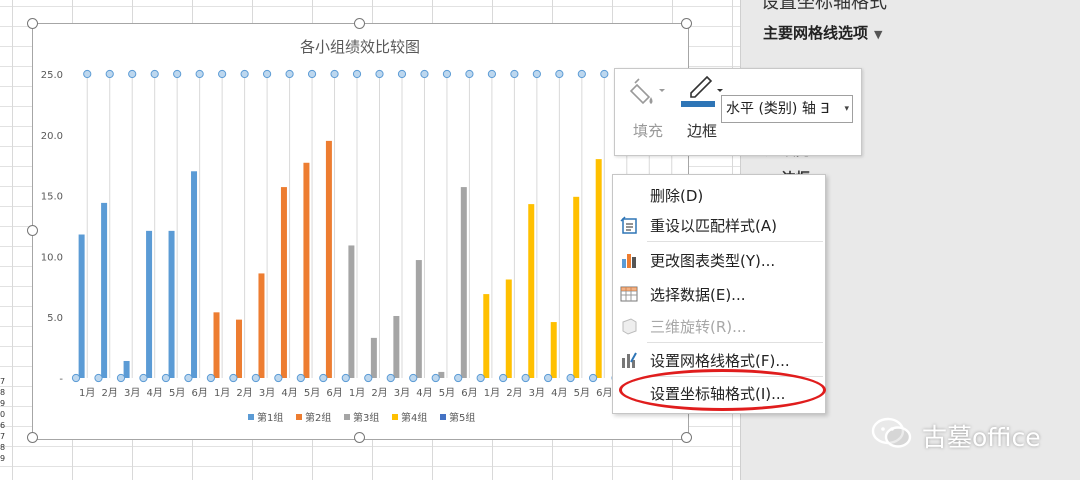 This screenshot has height=480, width=1080. Describe the element at coordinates (702, 113) in the screenshot. I see `border-button: 边框` at that location.